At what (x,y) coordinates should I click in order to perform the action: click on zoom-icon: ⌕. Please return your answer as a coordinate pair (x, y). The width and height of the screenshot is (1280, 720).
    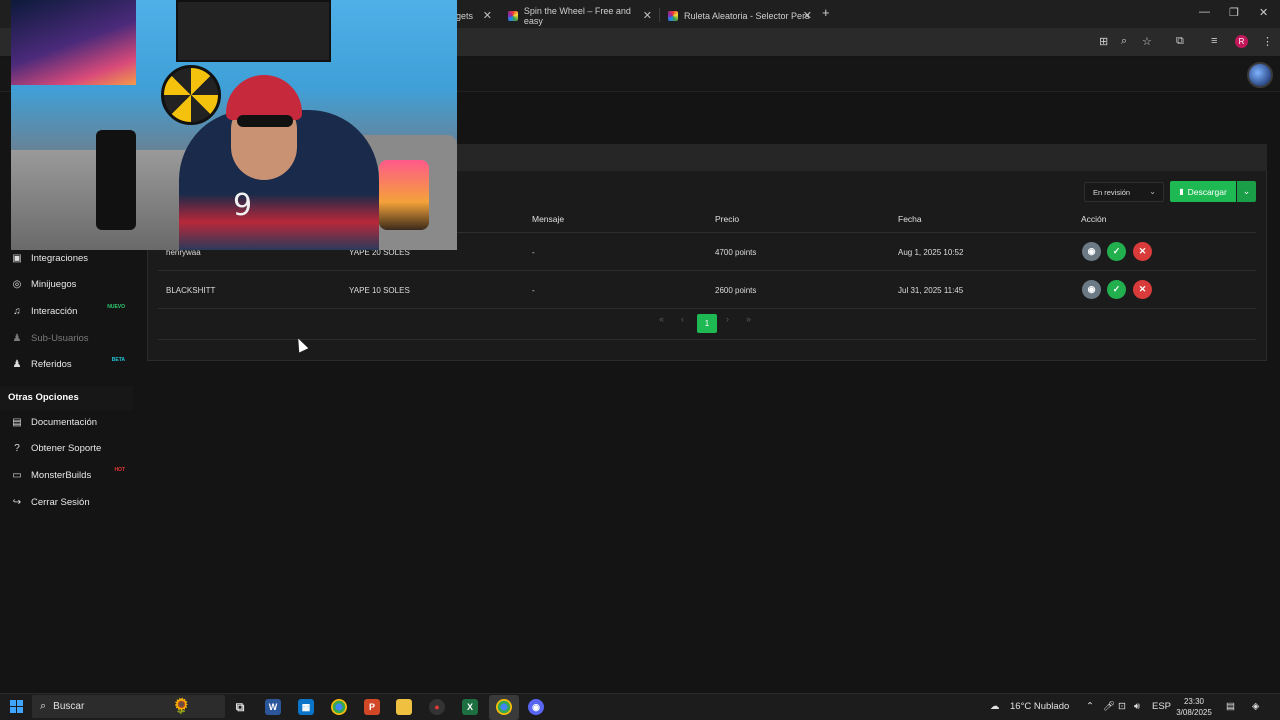
    Looking at the image, I should click on (1124, 41).